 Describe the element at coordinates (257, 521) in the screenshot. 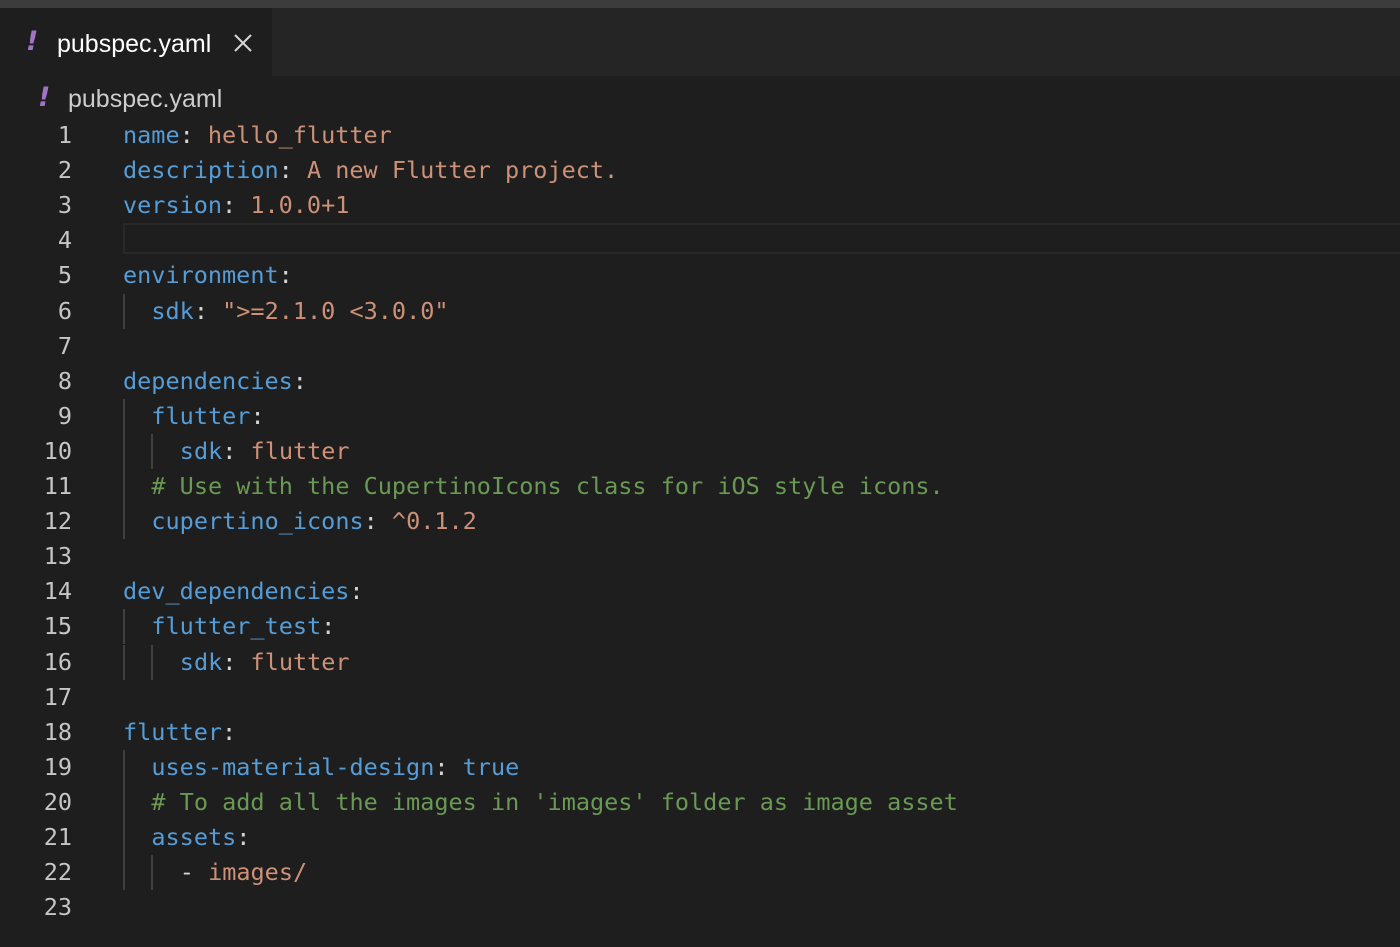

I see `token-key: cupertino_icons` at that location.